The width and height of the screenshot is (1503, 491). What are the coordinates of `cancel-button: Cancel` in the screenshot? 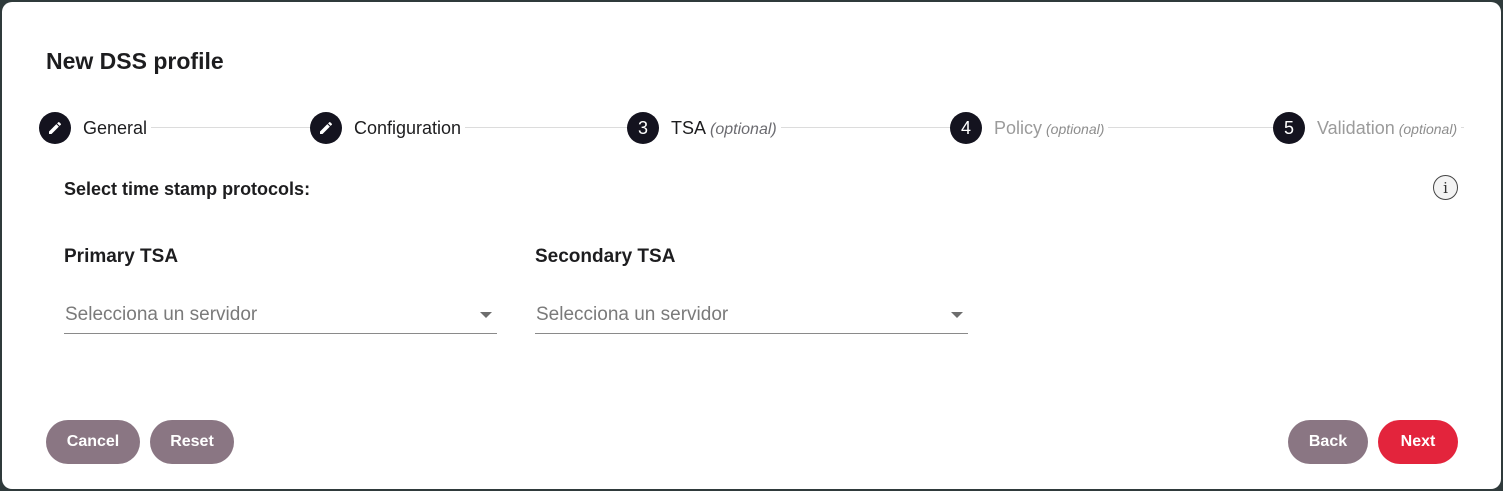 It's located at (93, 442).